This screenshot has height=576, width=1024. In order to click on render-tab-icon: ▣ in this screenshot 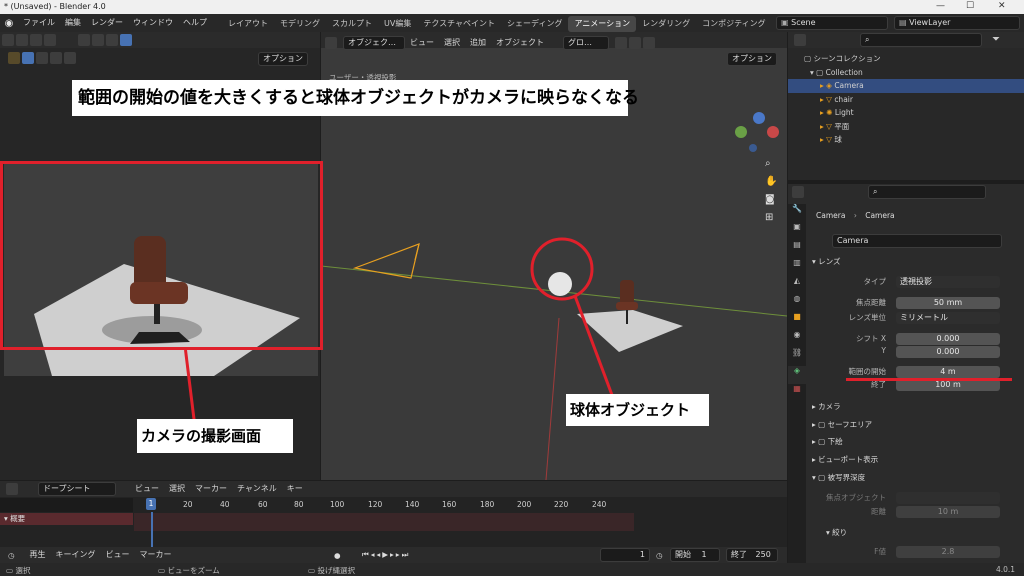, I will do `click(797, 231)`.